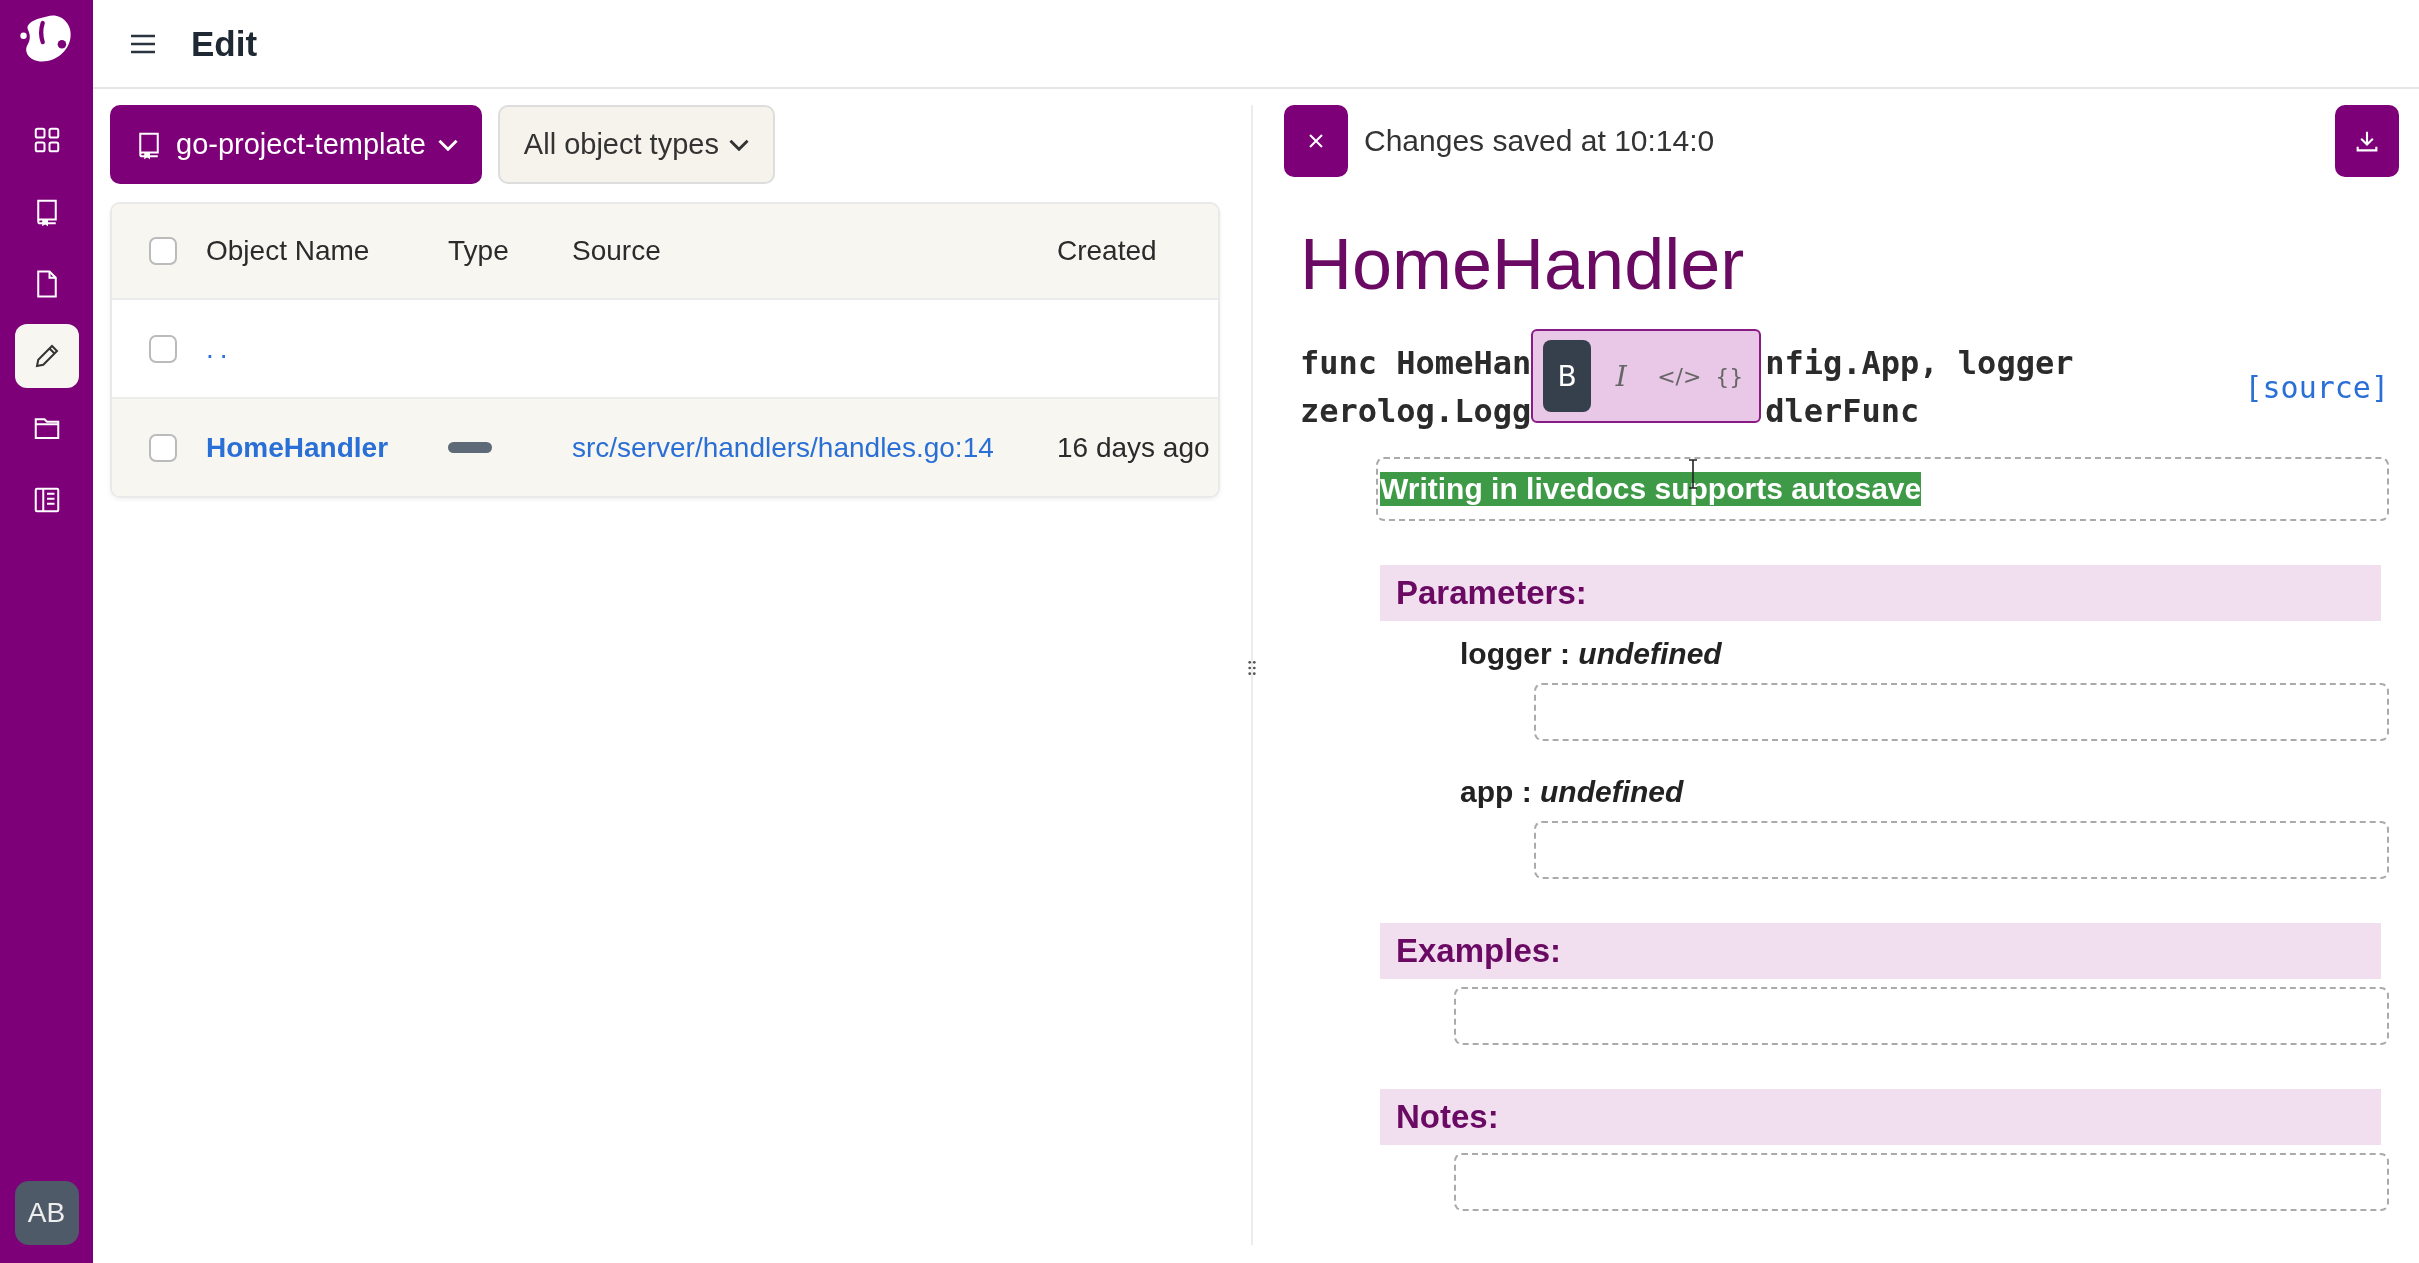  What do you see at coordinates (617, 251) in the screenshot?
I see `column-header: Source` at bounding box center [617, 251].